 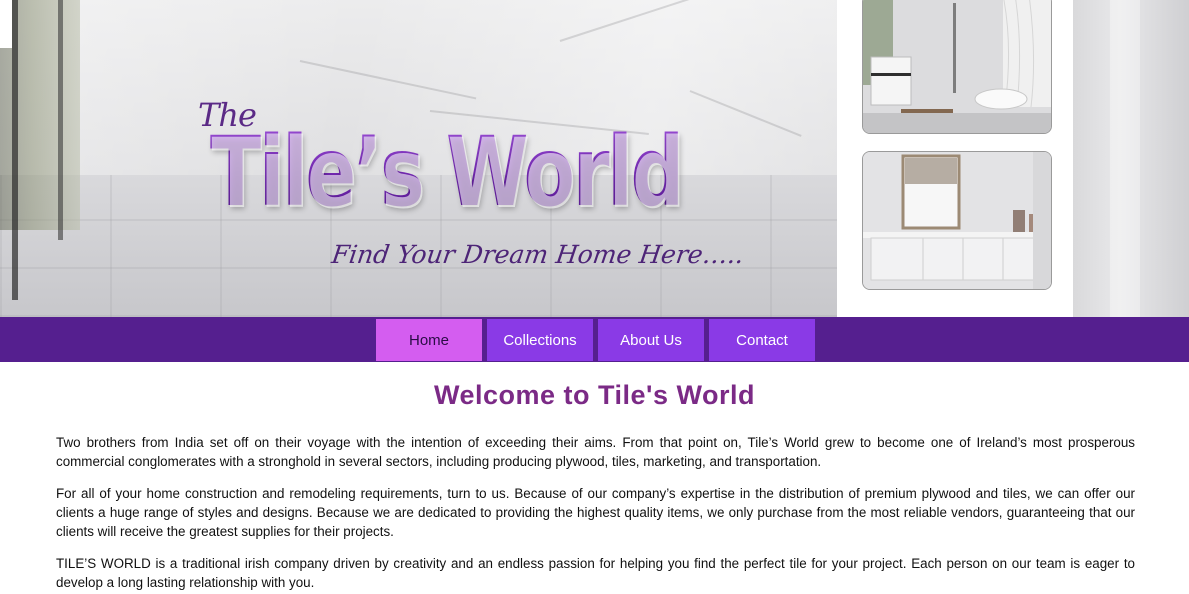 I want to click on bathroom-image, so click(x=957, y=67).